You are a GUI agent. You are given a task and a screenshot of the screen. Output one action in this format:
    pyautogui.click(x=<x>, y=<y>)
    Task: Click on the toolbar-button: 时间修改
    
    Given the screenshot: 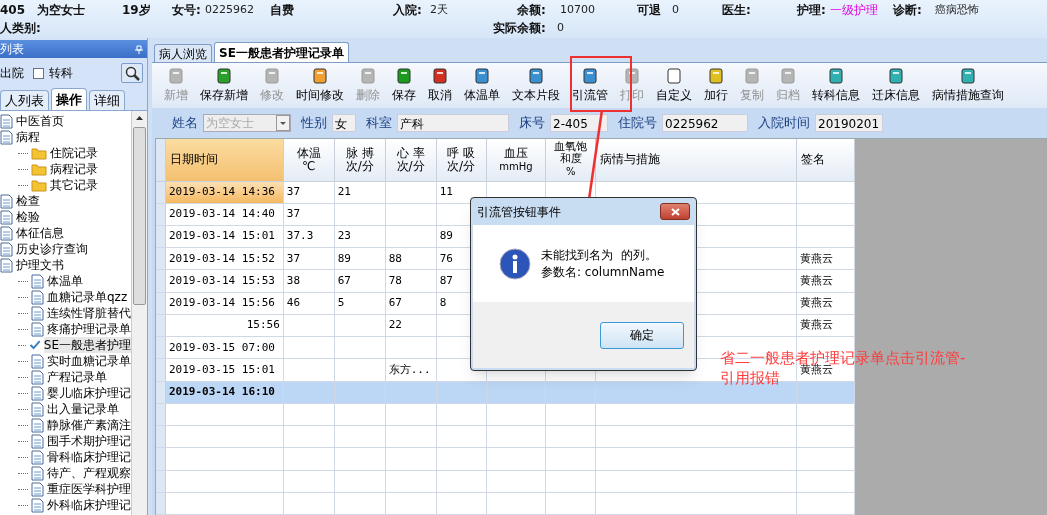 What is the action you would take?
    pyautogui.click(x=320, y=85)
    